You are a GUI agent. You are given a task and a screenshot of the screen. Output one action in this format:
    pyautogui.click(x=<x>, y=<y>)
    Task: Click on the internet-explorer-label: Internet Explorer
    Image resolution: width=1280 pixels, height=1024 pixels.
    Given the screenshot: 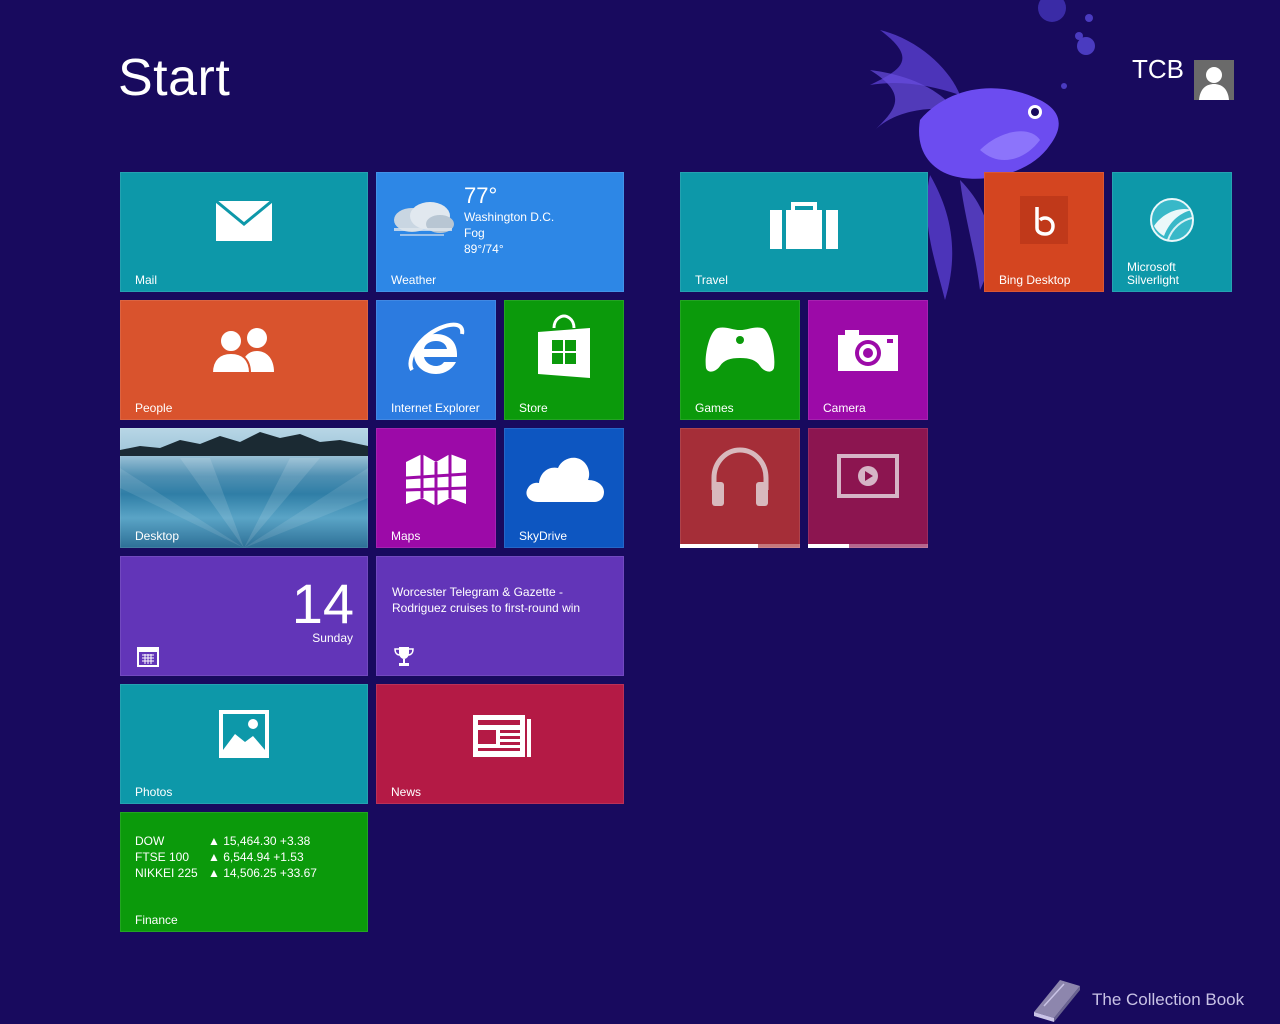 What is the action you would take?
    pyautogui.click(x=435, y=407)
    